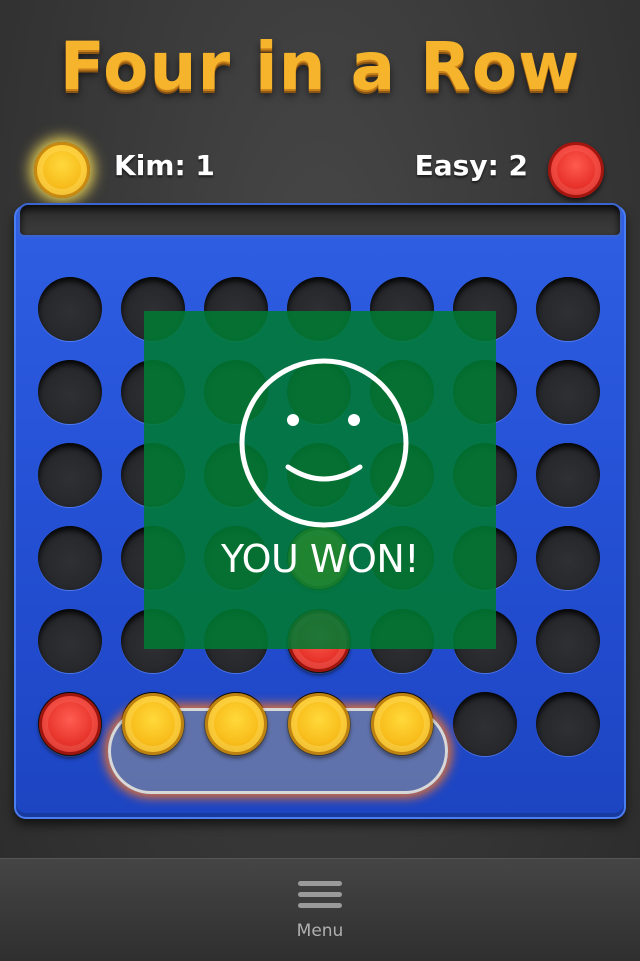 Image resolution: width=640 pixels, height=961 pixels. I want to click on drop-tray, so click(320, 220).